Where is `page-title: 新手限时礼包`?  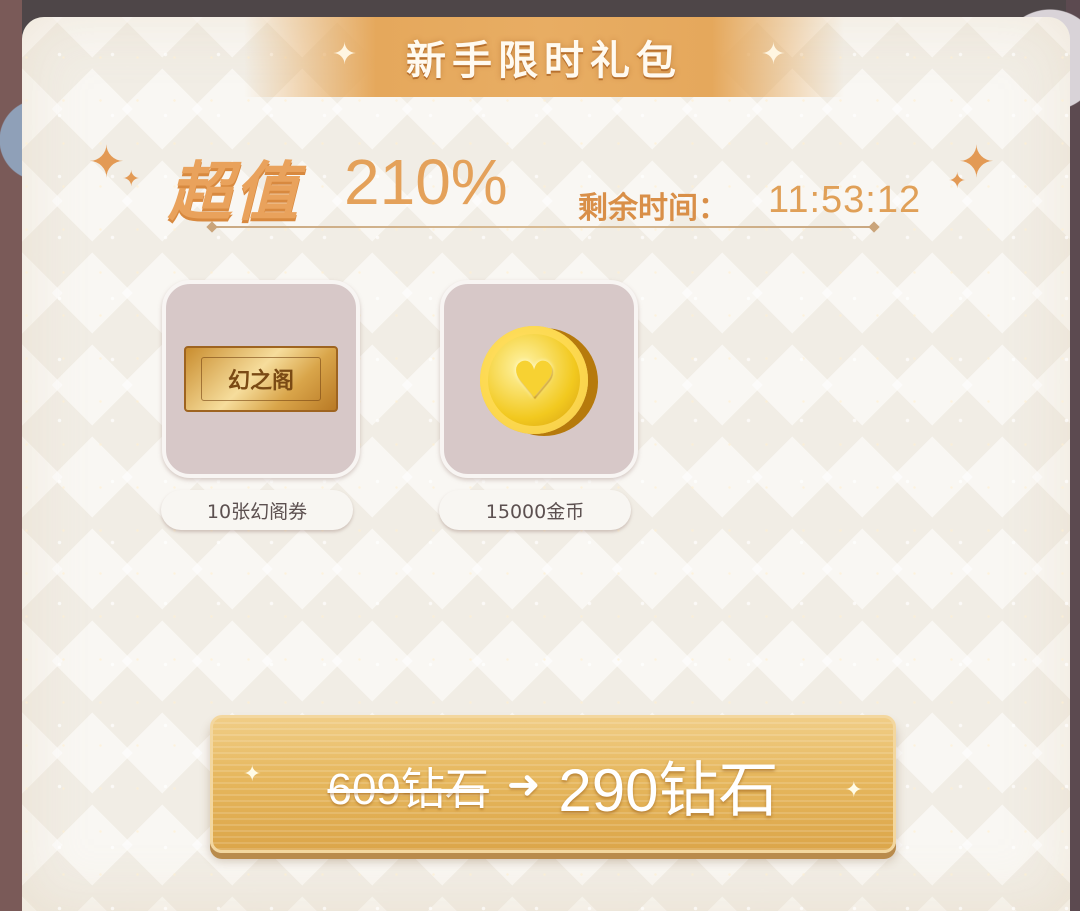 page-title: 新手限时礼包 is located at coordinates (544, 61).